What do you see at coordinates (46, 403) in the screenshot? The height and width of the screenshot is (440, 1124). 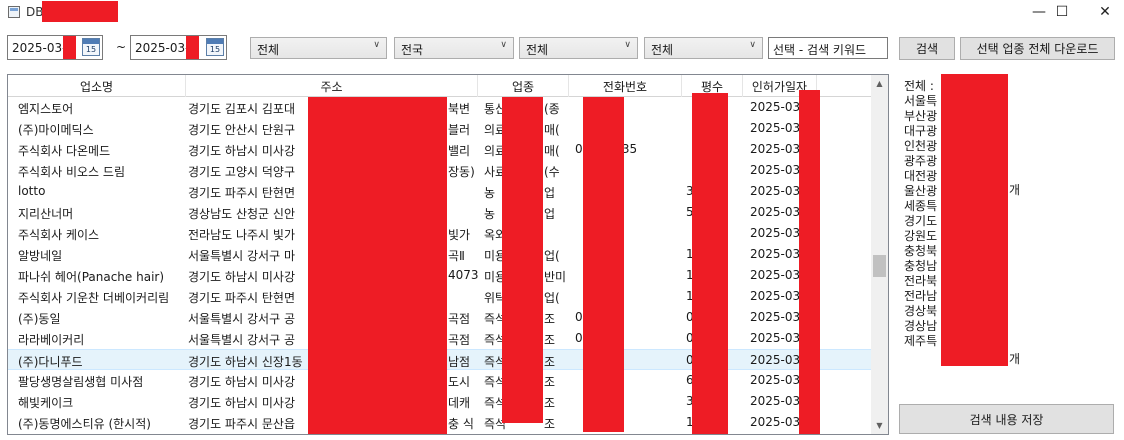 I see `cell-name: 해빛케이크` at bounding box center [46, 403].